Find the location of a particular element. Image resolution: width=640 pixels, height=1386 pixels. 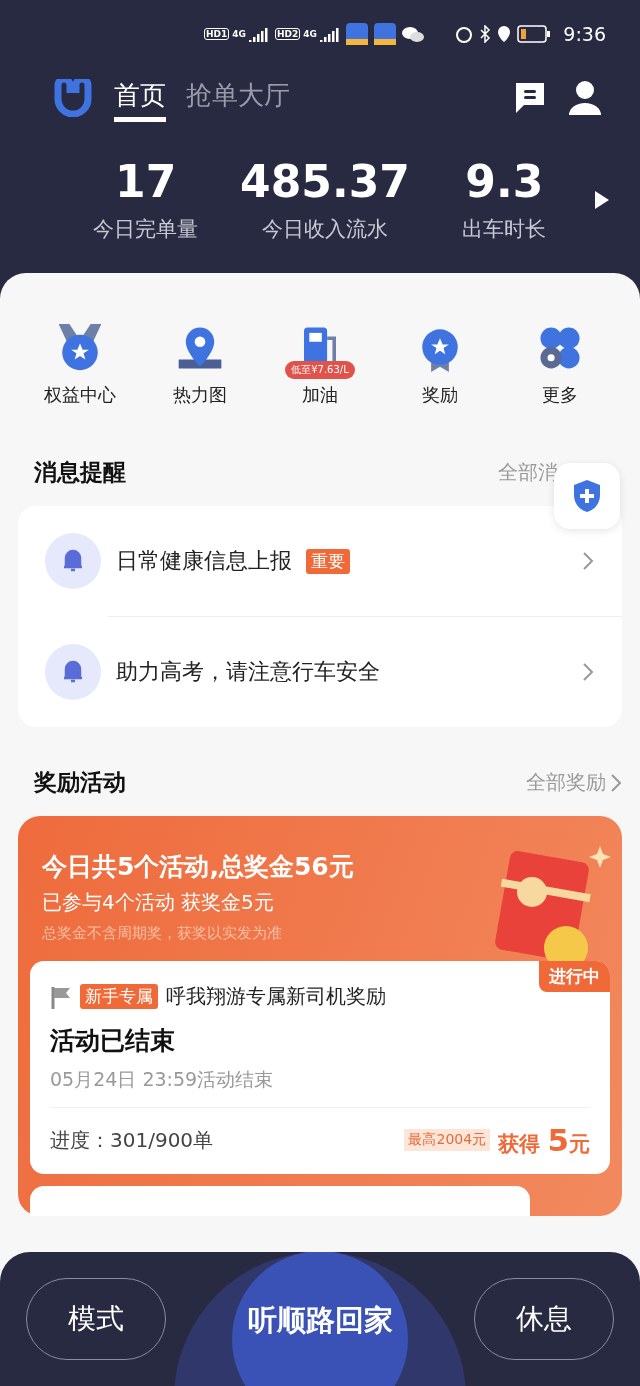

newcomer-tag: 新手专属 is located at coordinates (119, 996).